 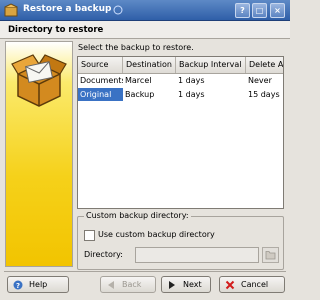 I want to click on help-button-label: Help, so click(x=38, y=284).